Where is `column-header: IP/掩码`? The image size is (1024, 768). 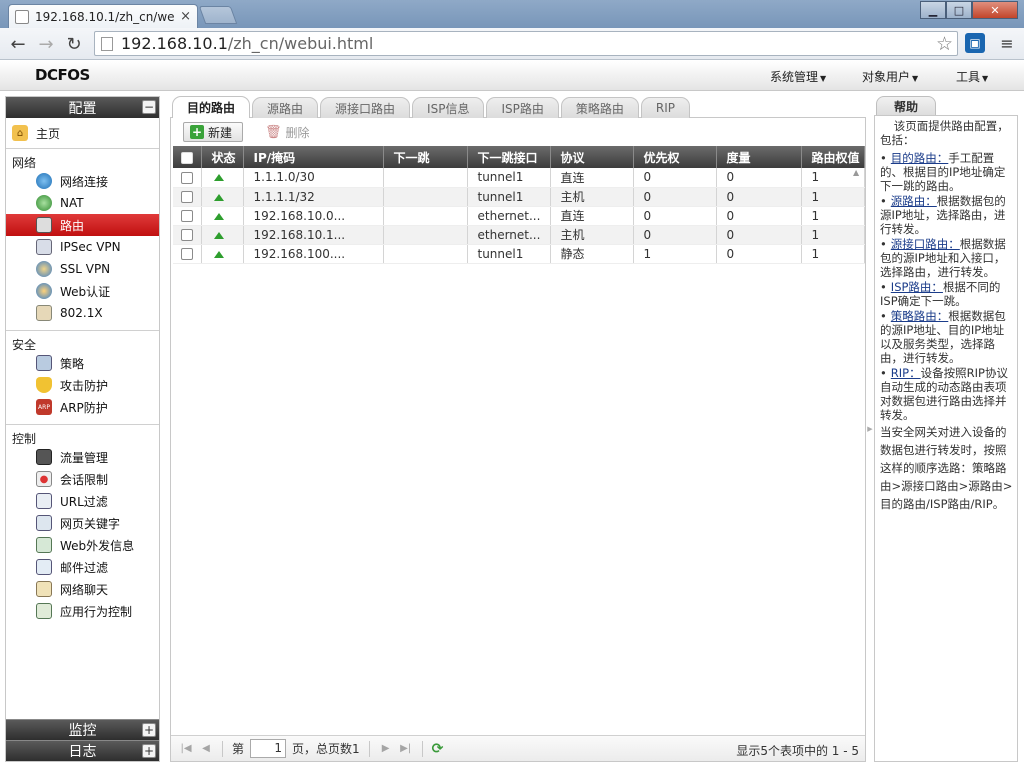
column-header: IP/掩码 is located at coordinates (313, 157).